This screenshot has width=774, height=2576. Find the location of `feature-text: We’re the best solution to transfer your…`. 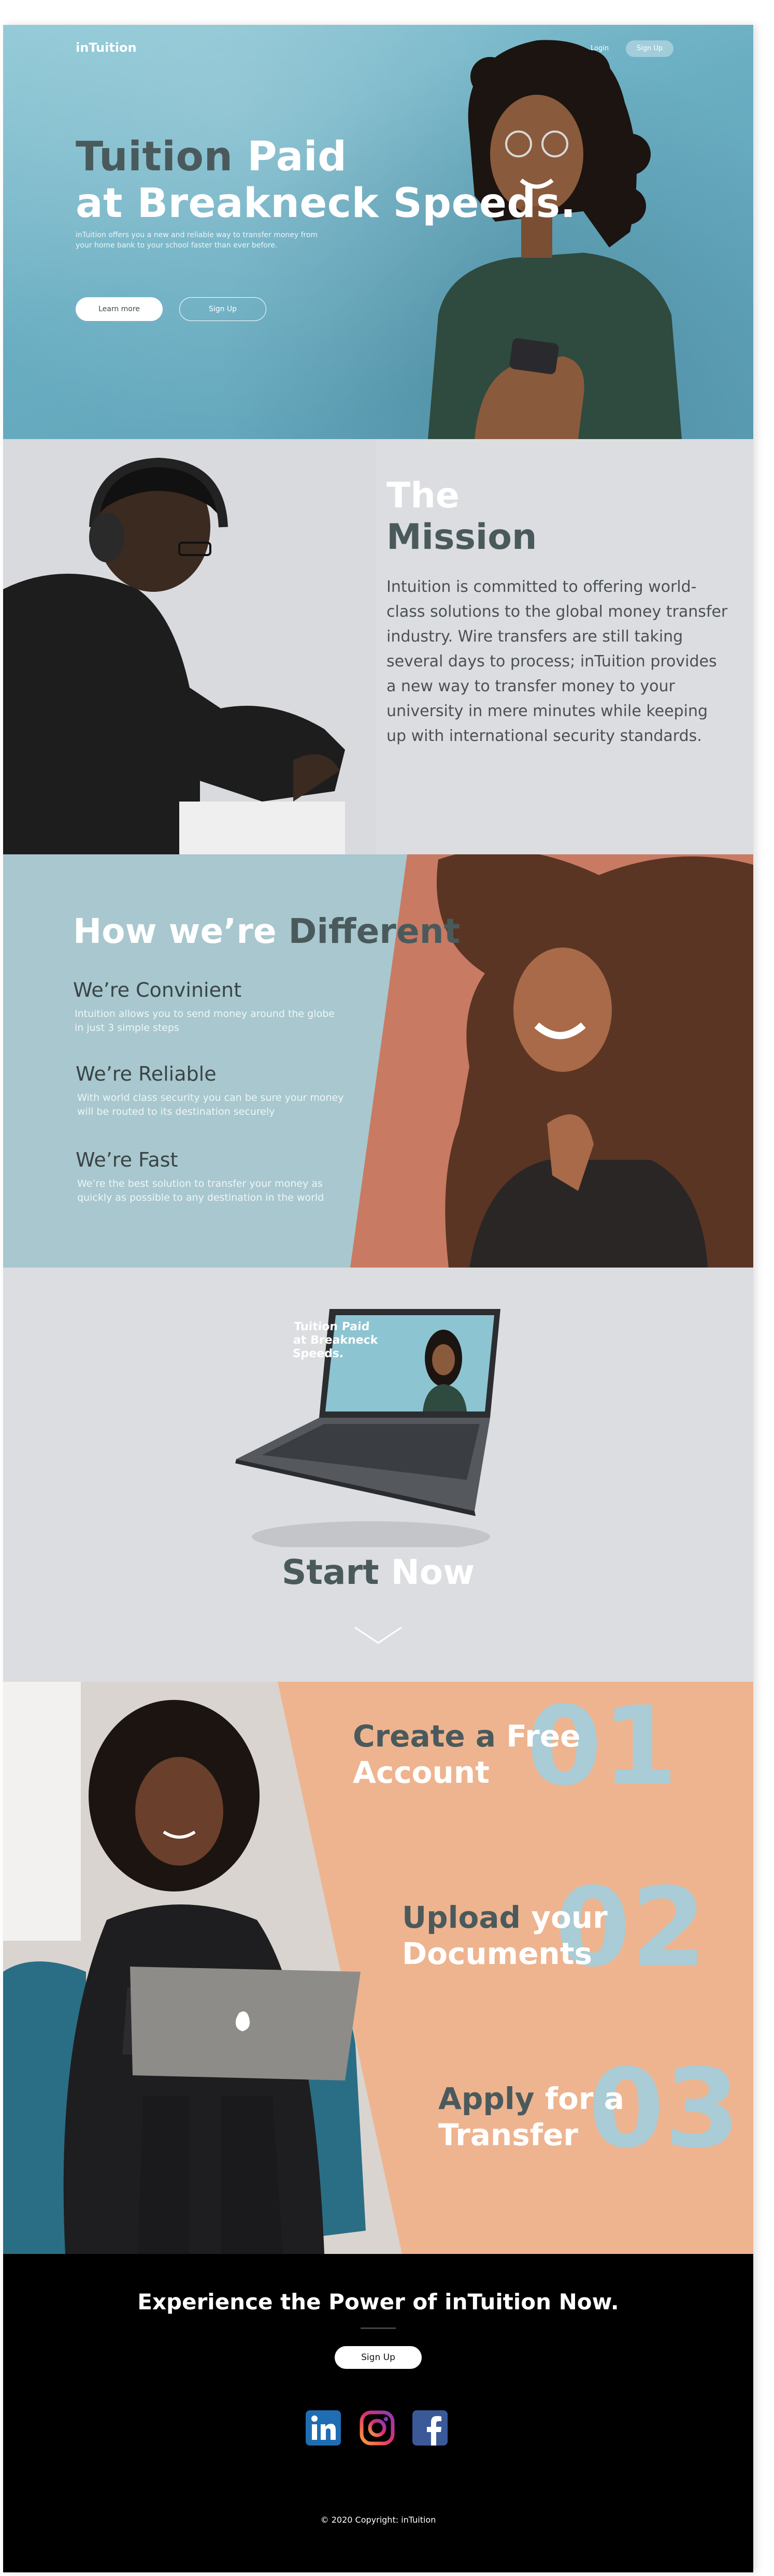

feature-text: We’re the best solution to transfer your… is located at coordinates (200, 1190).